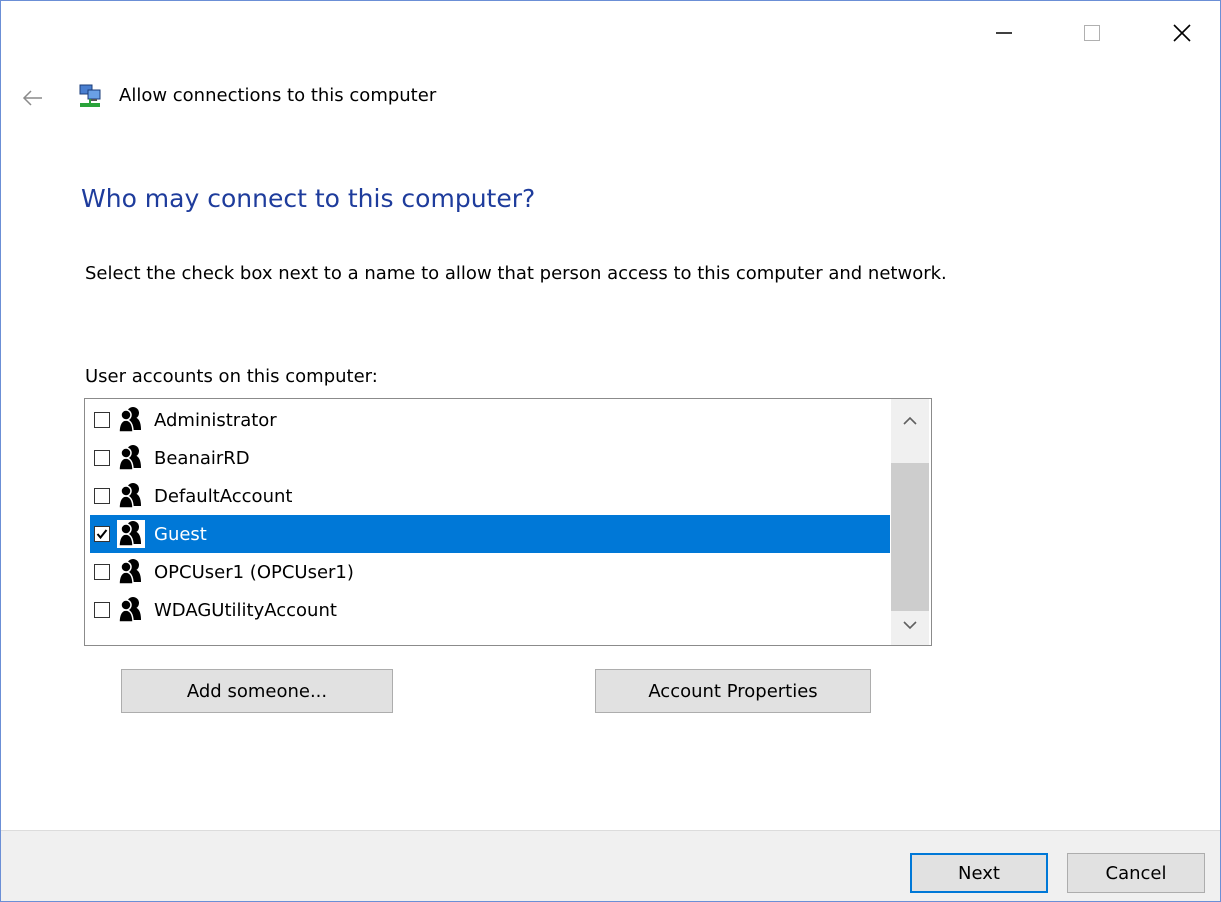  I want to click on account-name: BeanairRD, so click(202, 458).